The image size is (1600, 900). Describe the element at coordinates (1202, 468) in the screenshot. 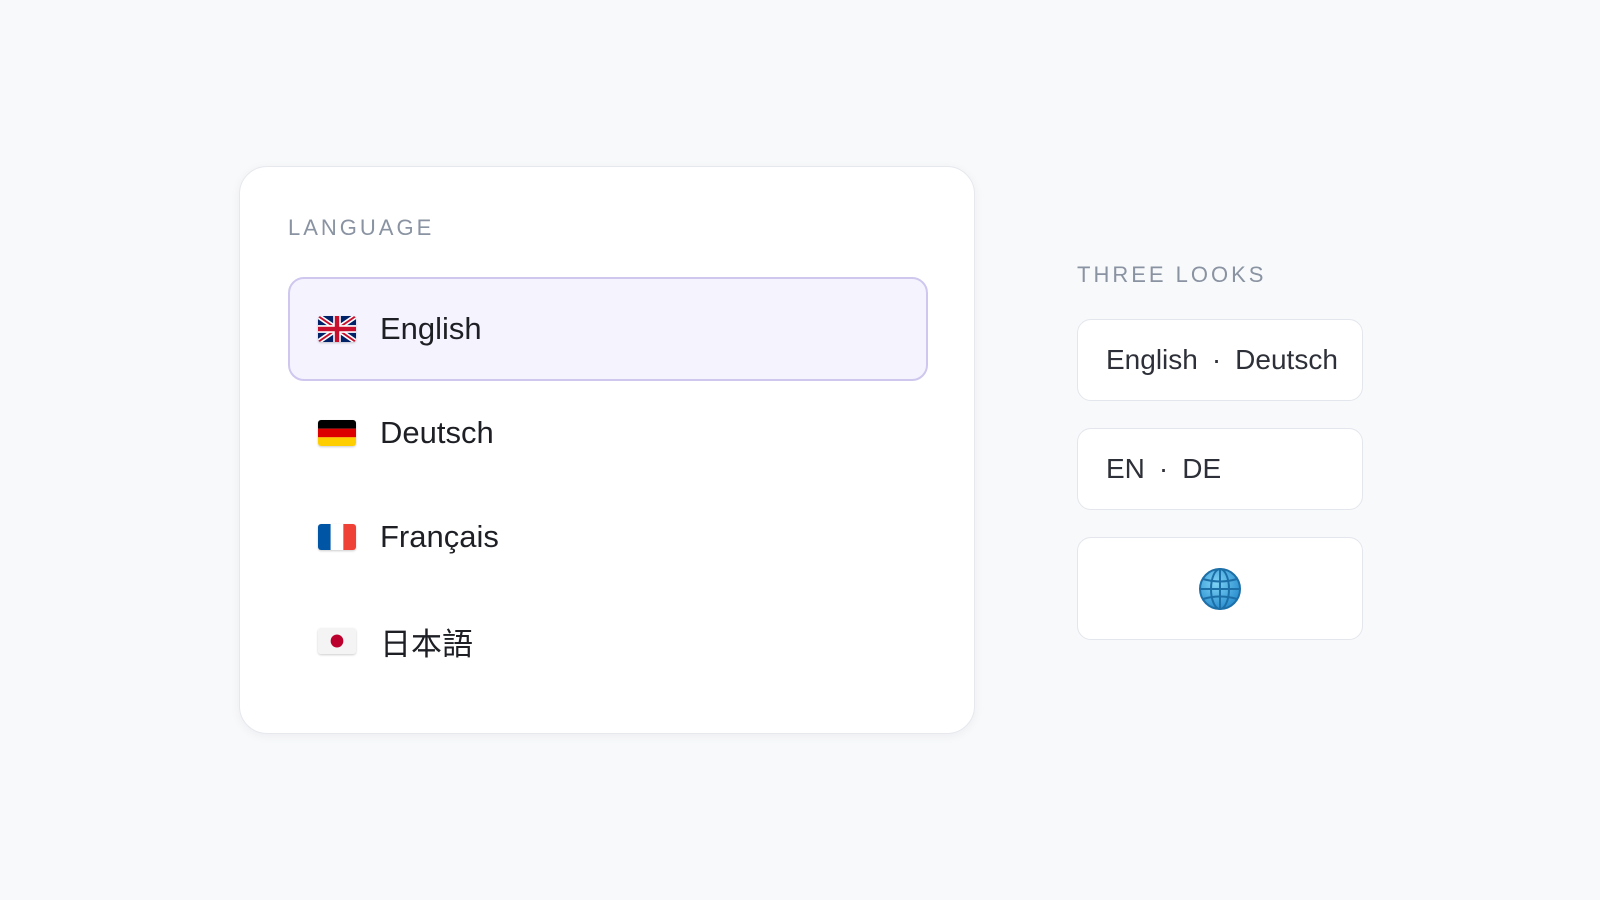

I see `alternate-language-code: DE` at that location.